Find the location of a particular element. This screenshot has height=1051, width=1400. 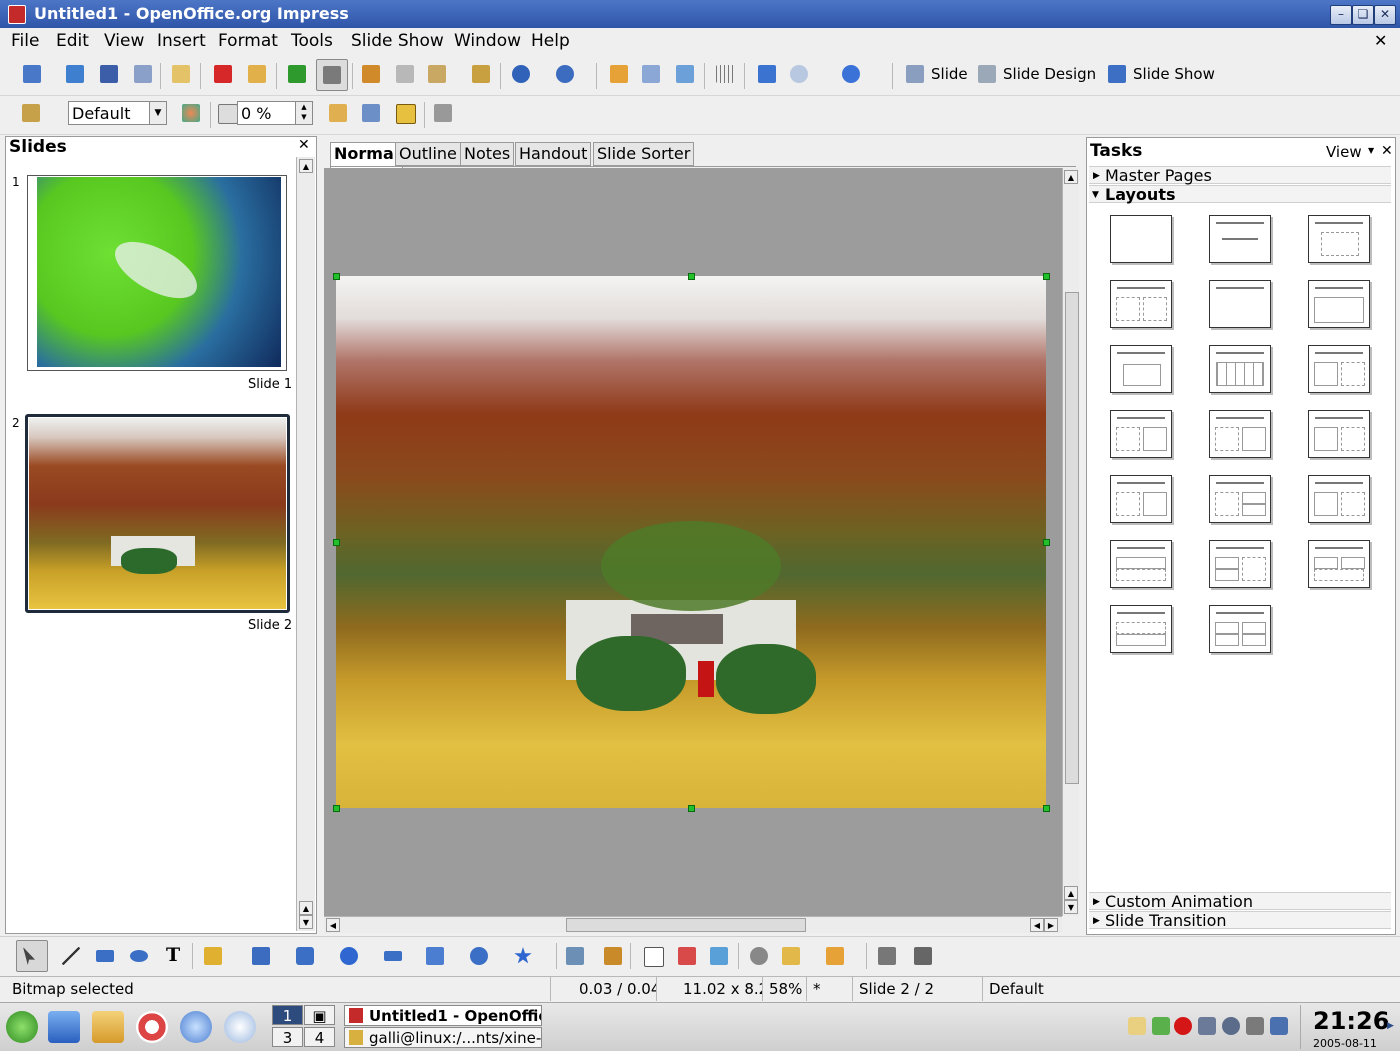

crop-button is located at coordinates (443, 113).